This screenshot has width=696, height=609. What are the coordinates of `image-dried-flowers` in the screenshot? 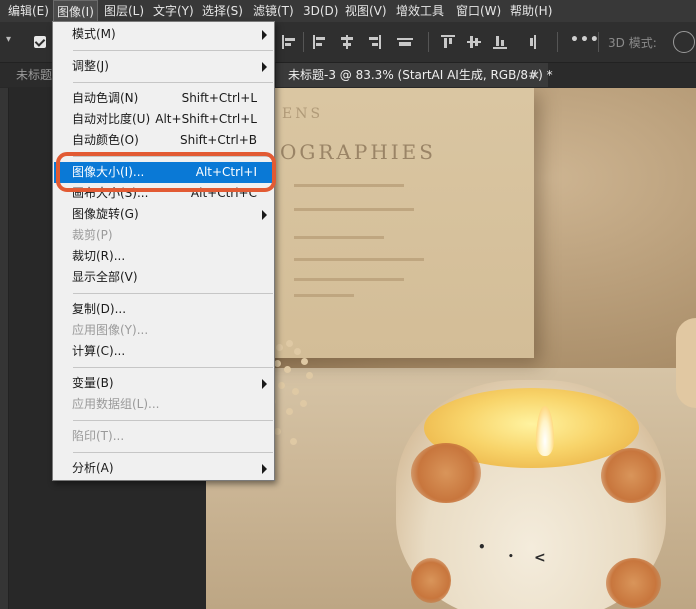 It's located at (316, 418).